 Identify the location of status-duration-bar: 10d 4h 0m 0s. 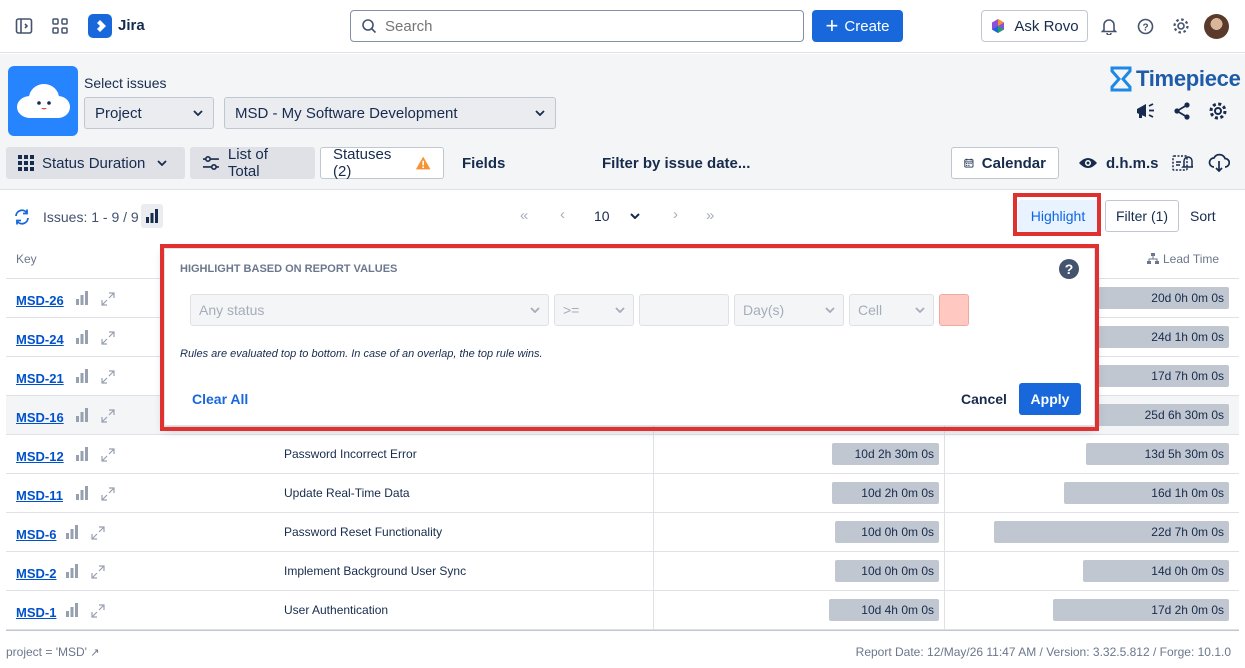
(884, 610).